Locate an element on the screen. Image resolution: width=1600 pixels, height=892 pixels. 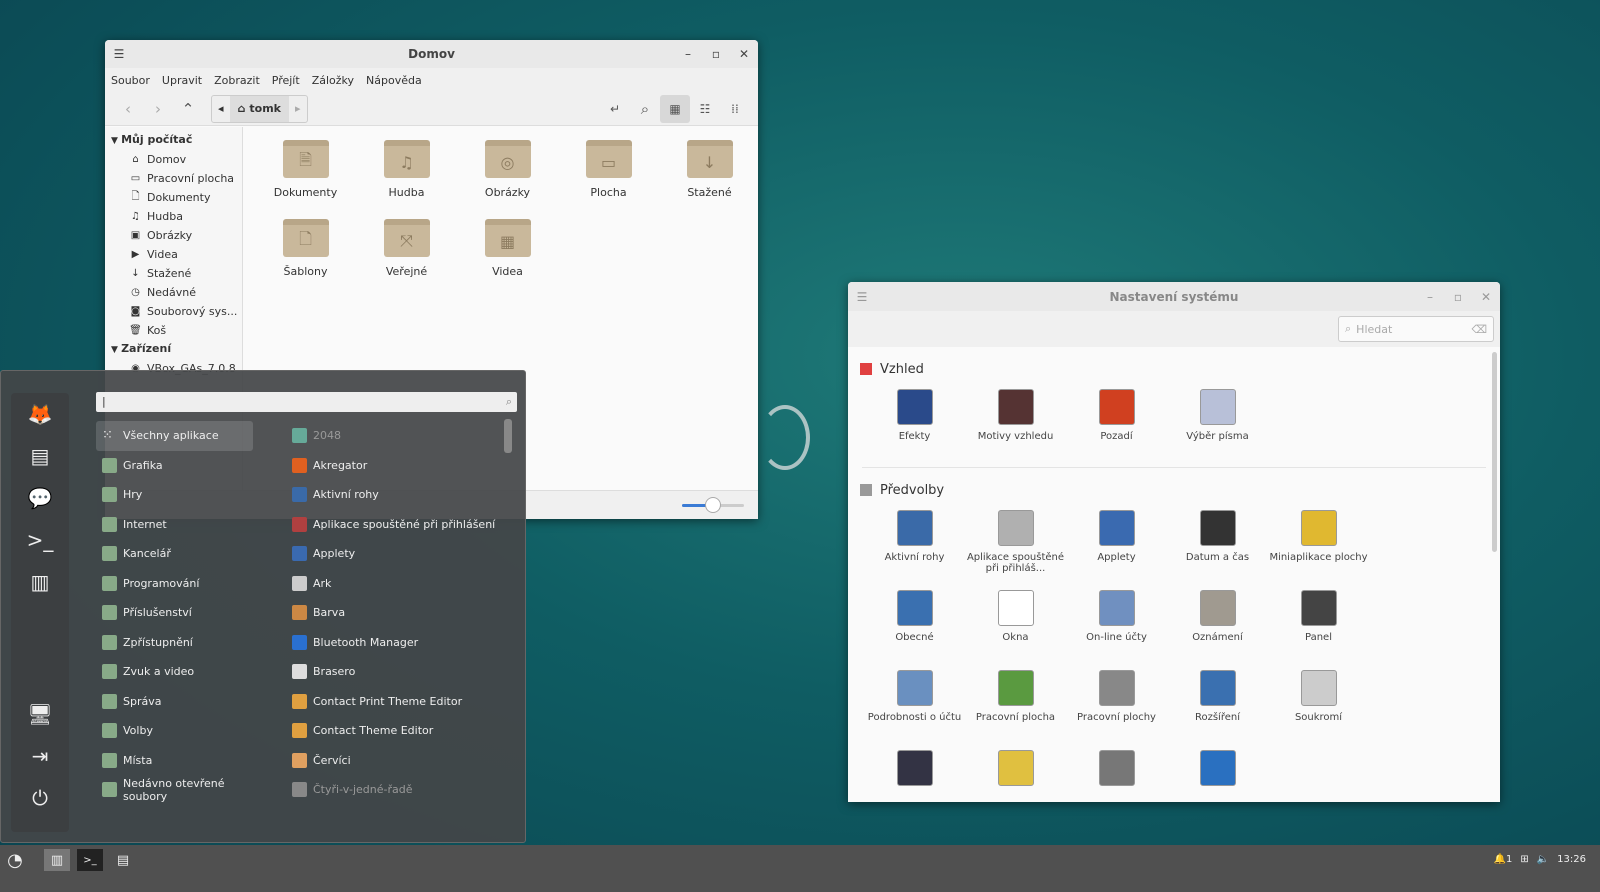
app-list-scrollbar is located at coordinates (508, 436).